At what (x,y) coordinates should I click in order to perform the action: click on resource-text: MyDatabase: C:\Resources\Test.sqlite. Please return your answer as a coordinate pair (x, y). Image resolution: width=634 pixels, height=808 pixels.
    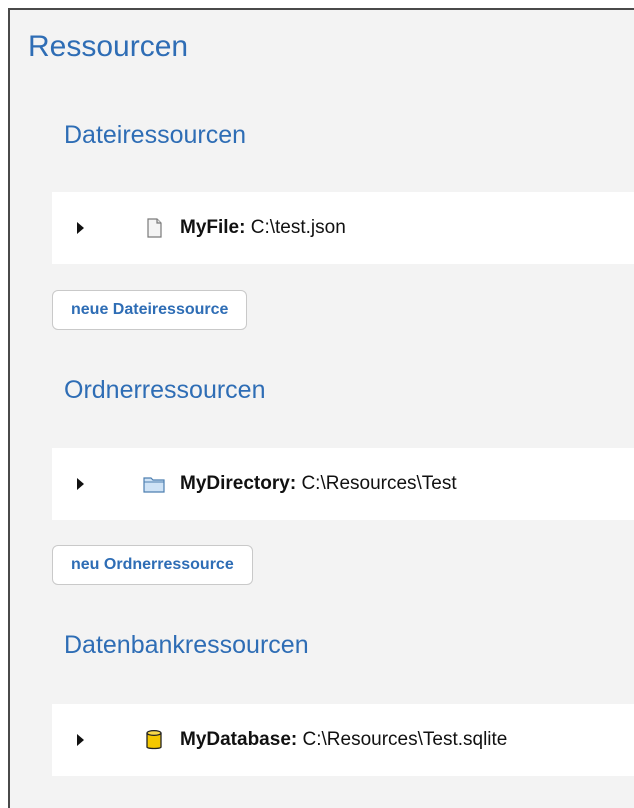
    Looking at the image, I should click on (343, 740).